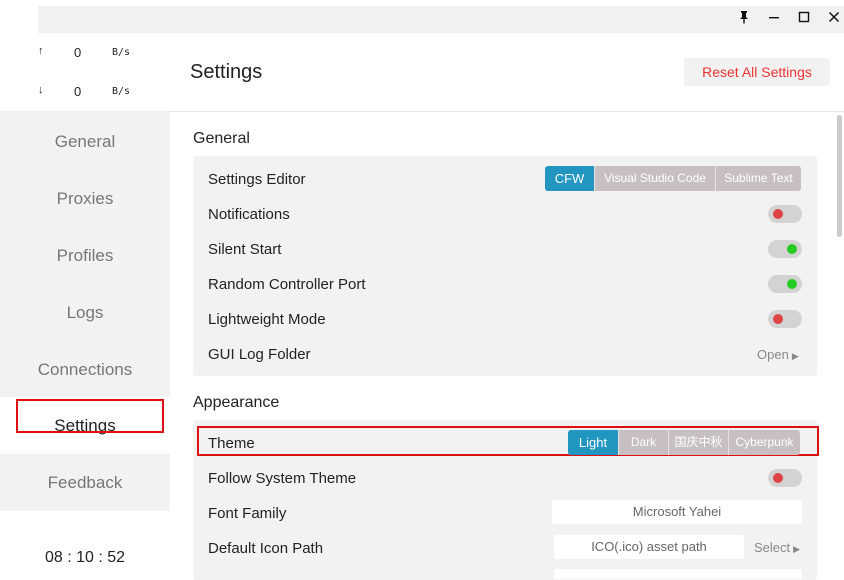 This screenshot has width=844, height=580. What do you see at coordinates (569, 178) in the screenshot?
I see `editor-option-cfw: CFW` at bounding box center [569, 178].